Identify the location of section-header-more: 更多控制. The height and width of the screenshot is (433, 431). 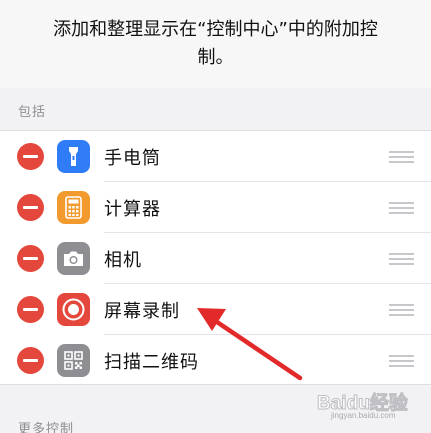
(46, 427).